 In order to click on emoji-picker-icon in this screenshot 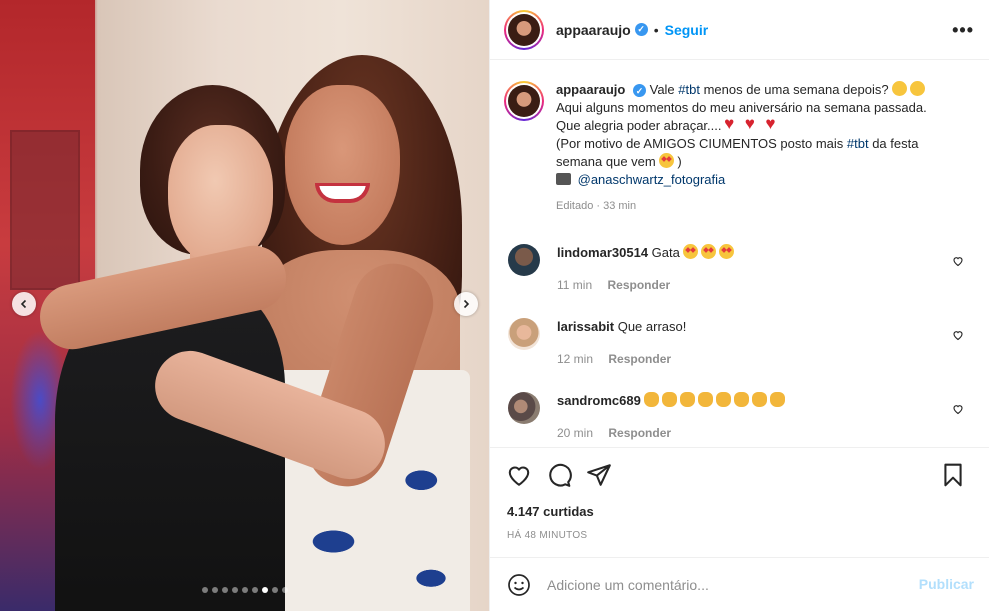, I will do `click(519, 585)`.